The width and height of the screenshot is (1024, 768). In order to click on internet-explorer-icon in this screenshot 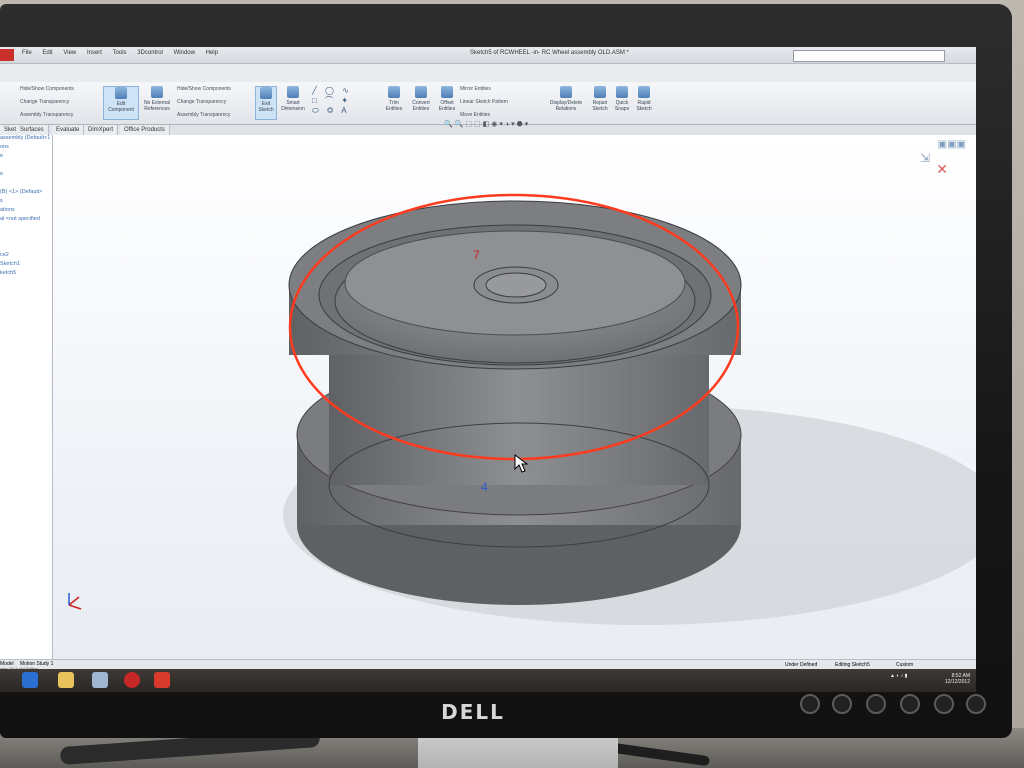, I will do `click(30, 680)`.